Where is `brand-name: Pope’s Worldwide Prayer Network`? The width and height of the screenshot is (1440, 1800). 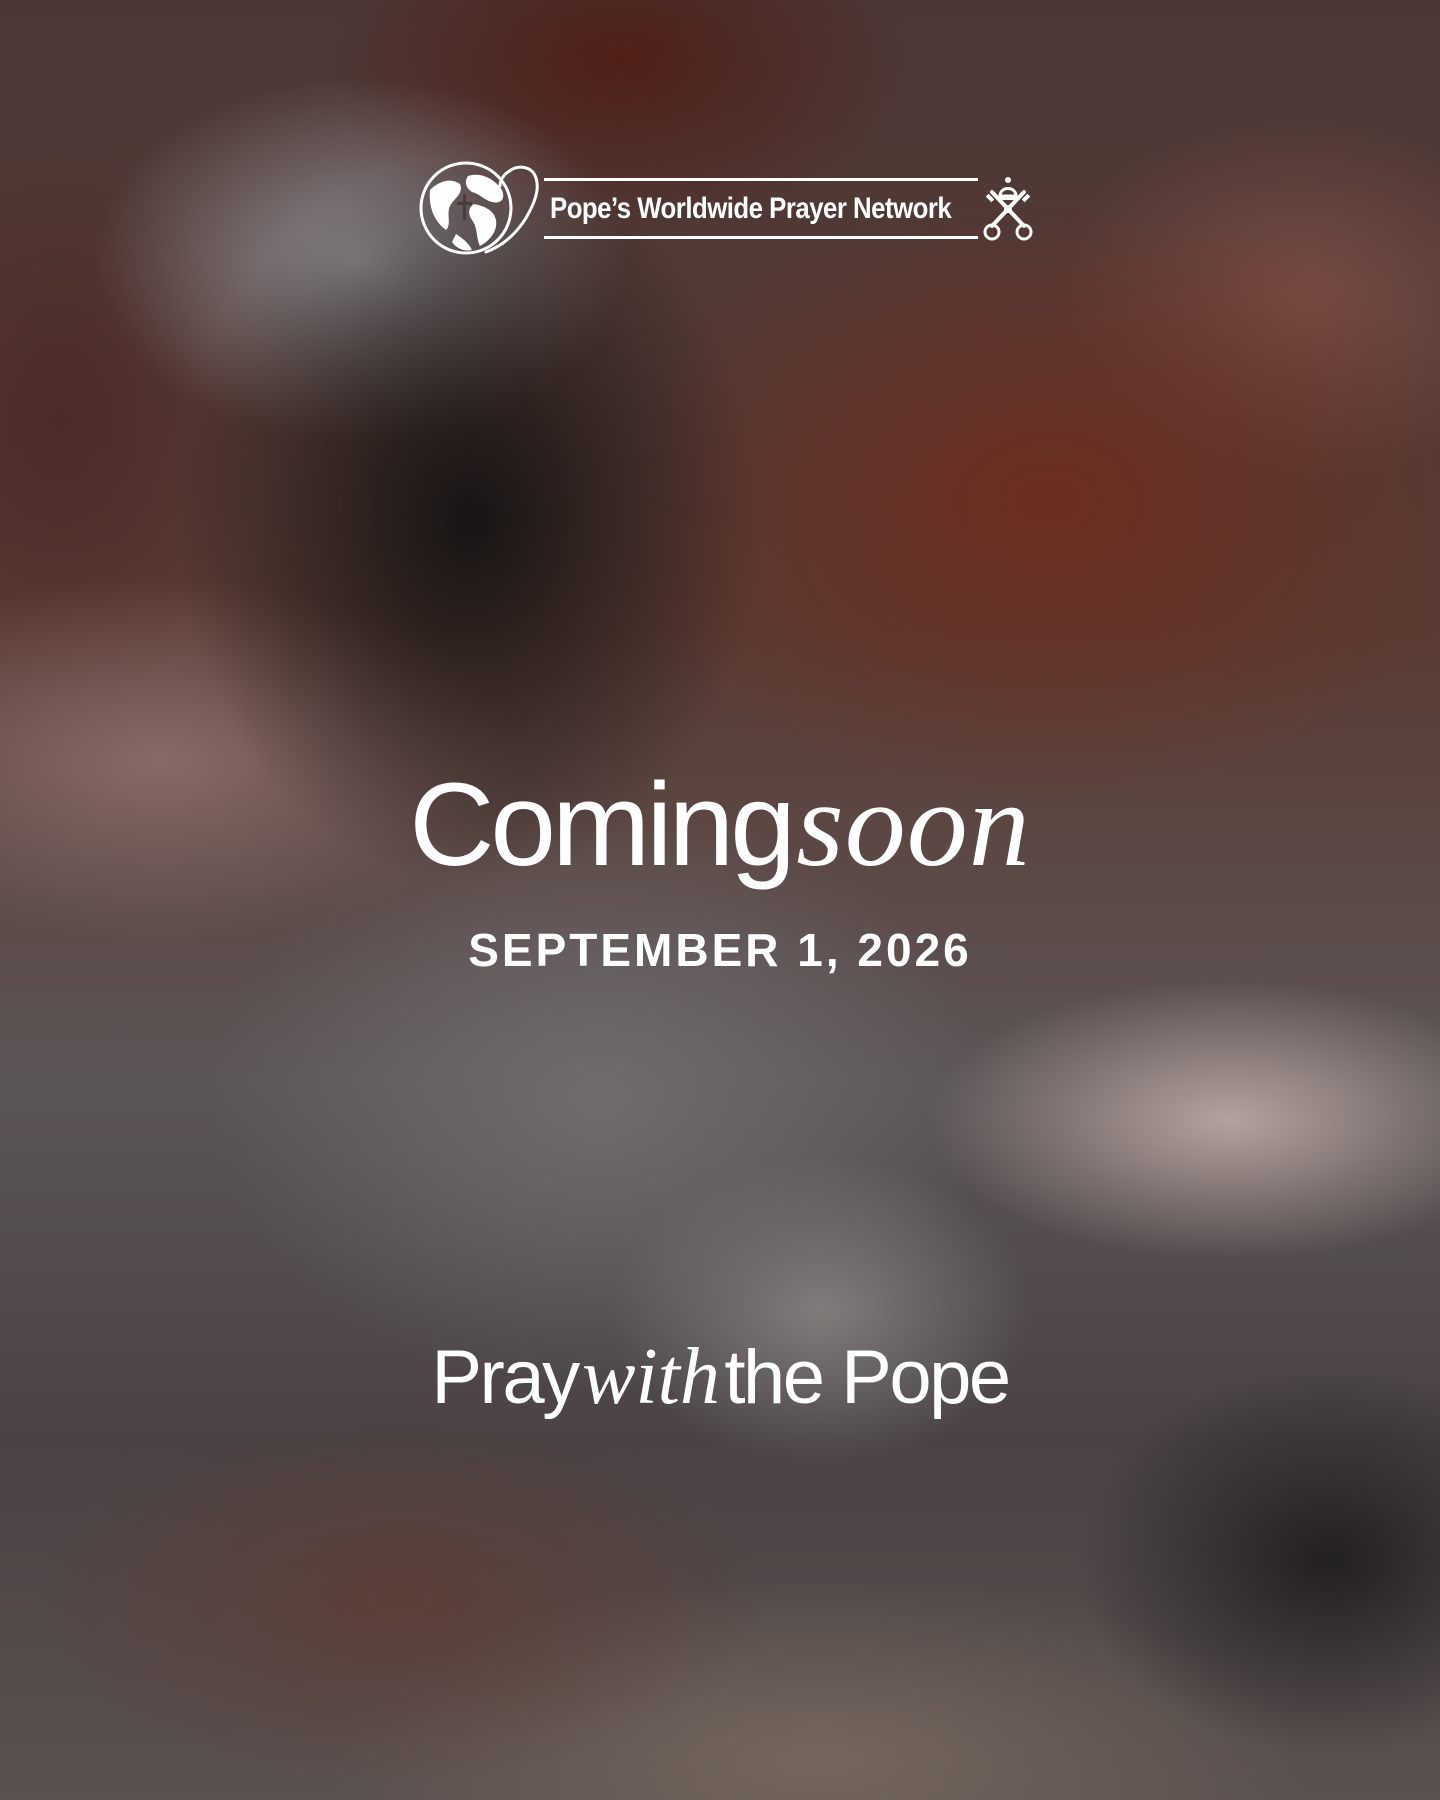
brand-name: Pope’s Worldwide Prayer Network is located at coordinates (751, 208).